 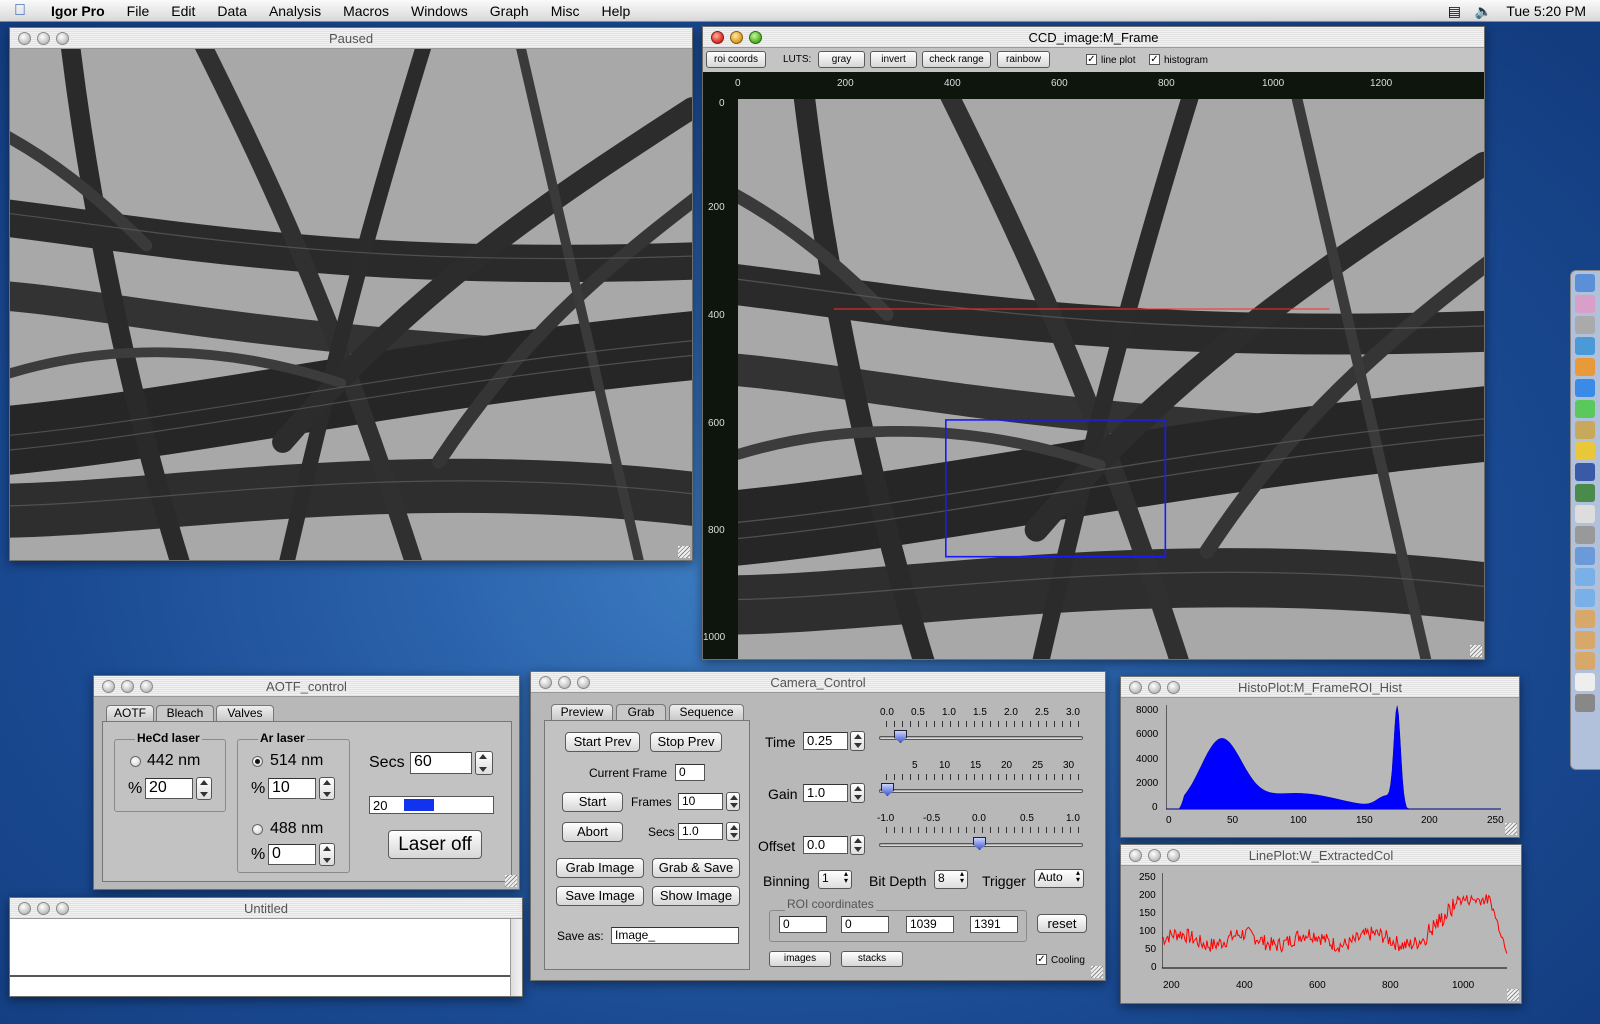 I want to click on menu-file: File, so click(x=138, y=11).